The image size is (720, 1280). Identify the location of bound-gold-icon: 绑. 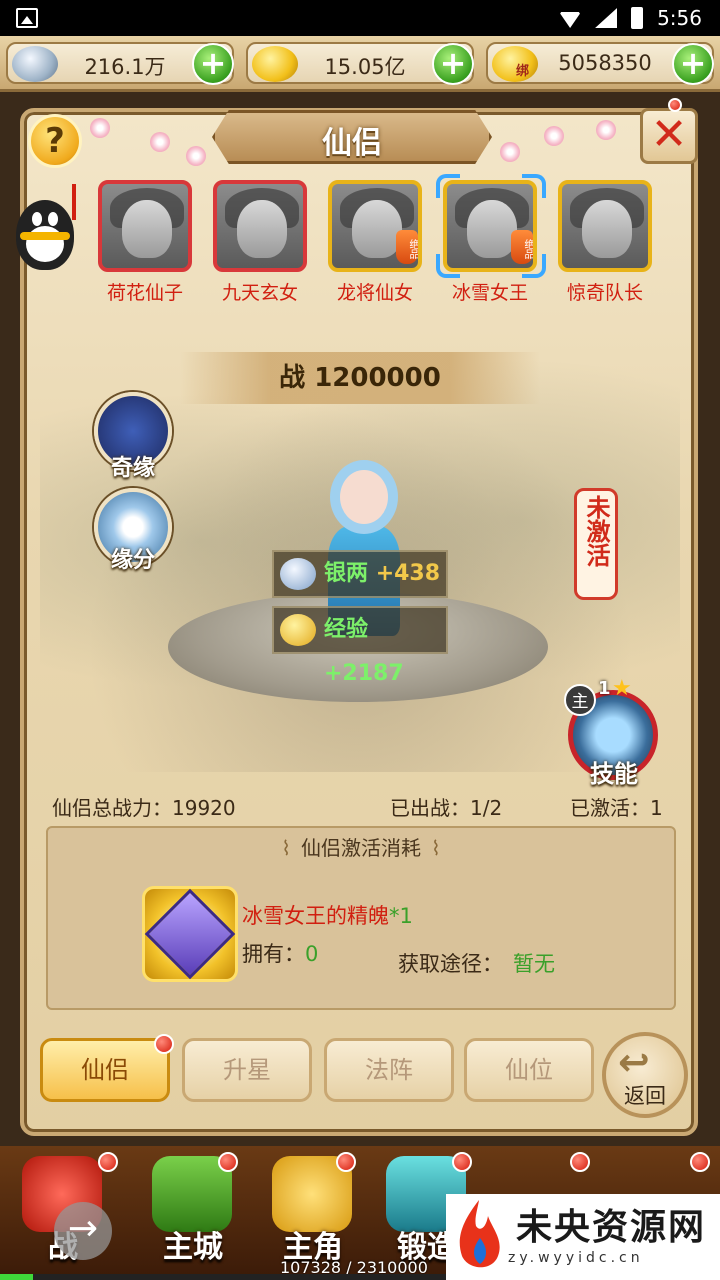
(515, 64).